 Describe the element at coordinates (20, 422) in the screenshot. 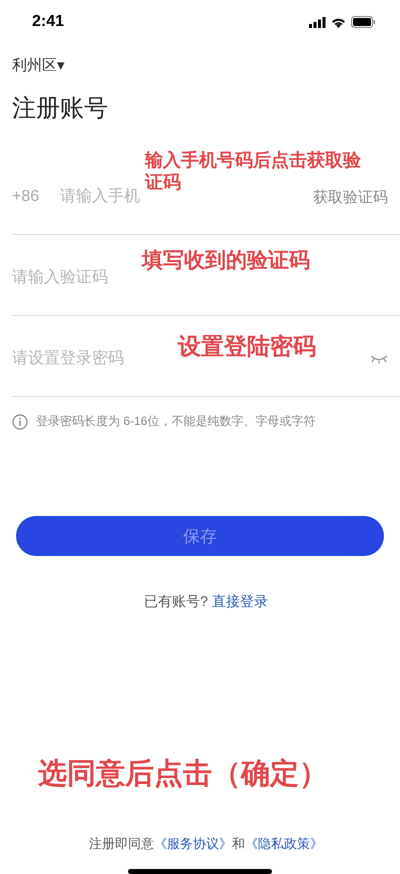

I see `info-icon` at that location.